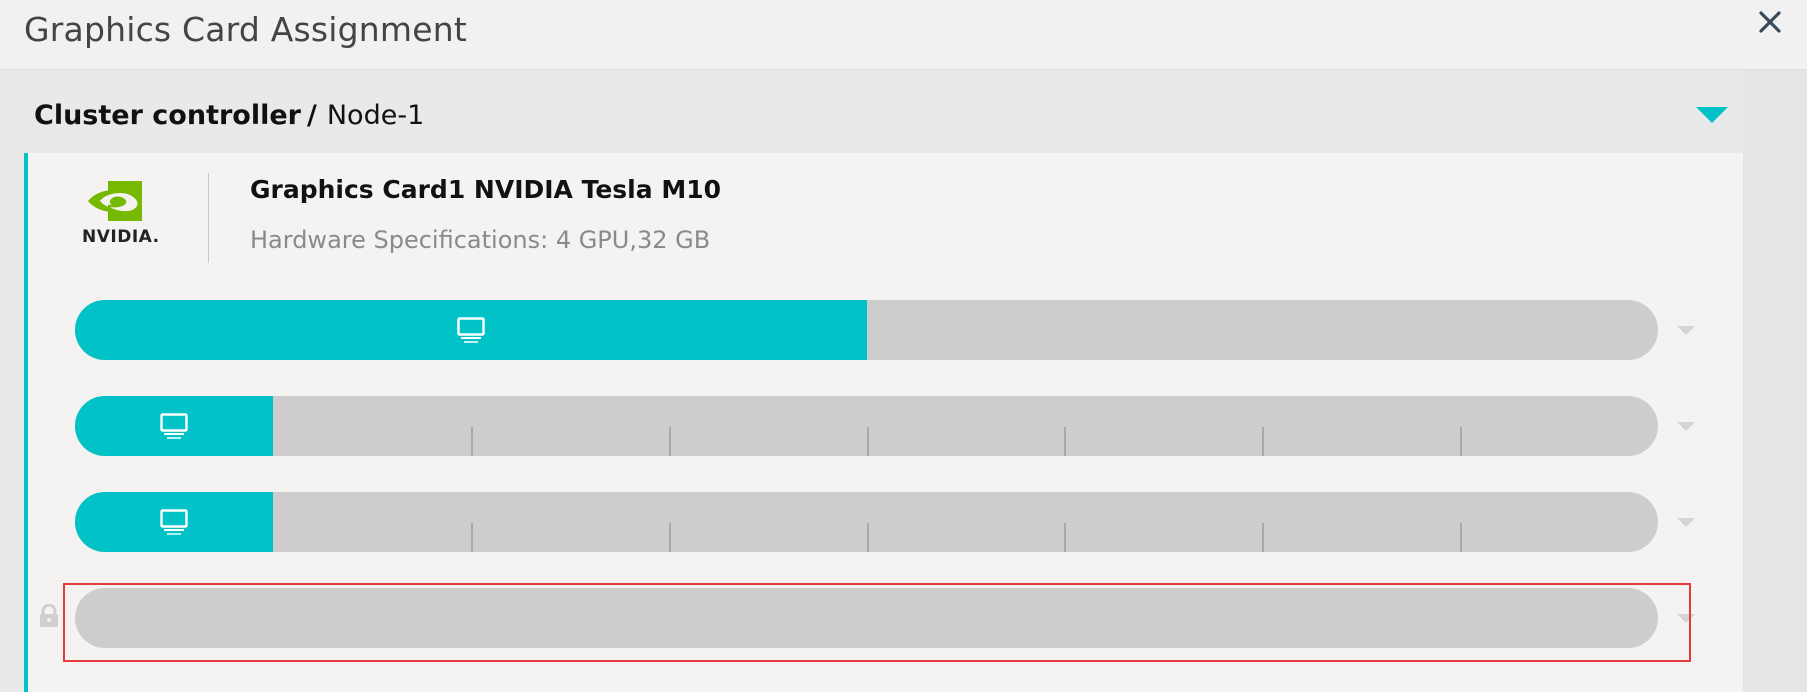  Describe the element at coordinates (480, 240) in the screenshot. I see `card-spec: Hardware Specifications: 4 GPU,32 GB` at that location.